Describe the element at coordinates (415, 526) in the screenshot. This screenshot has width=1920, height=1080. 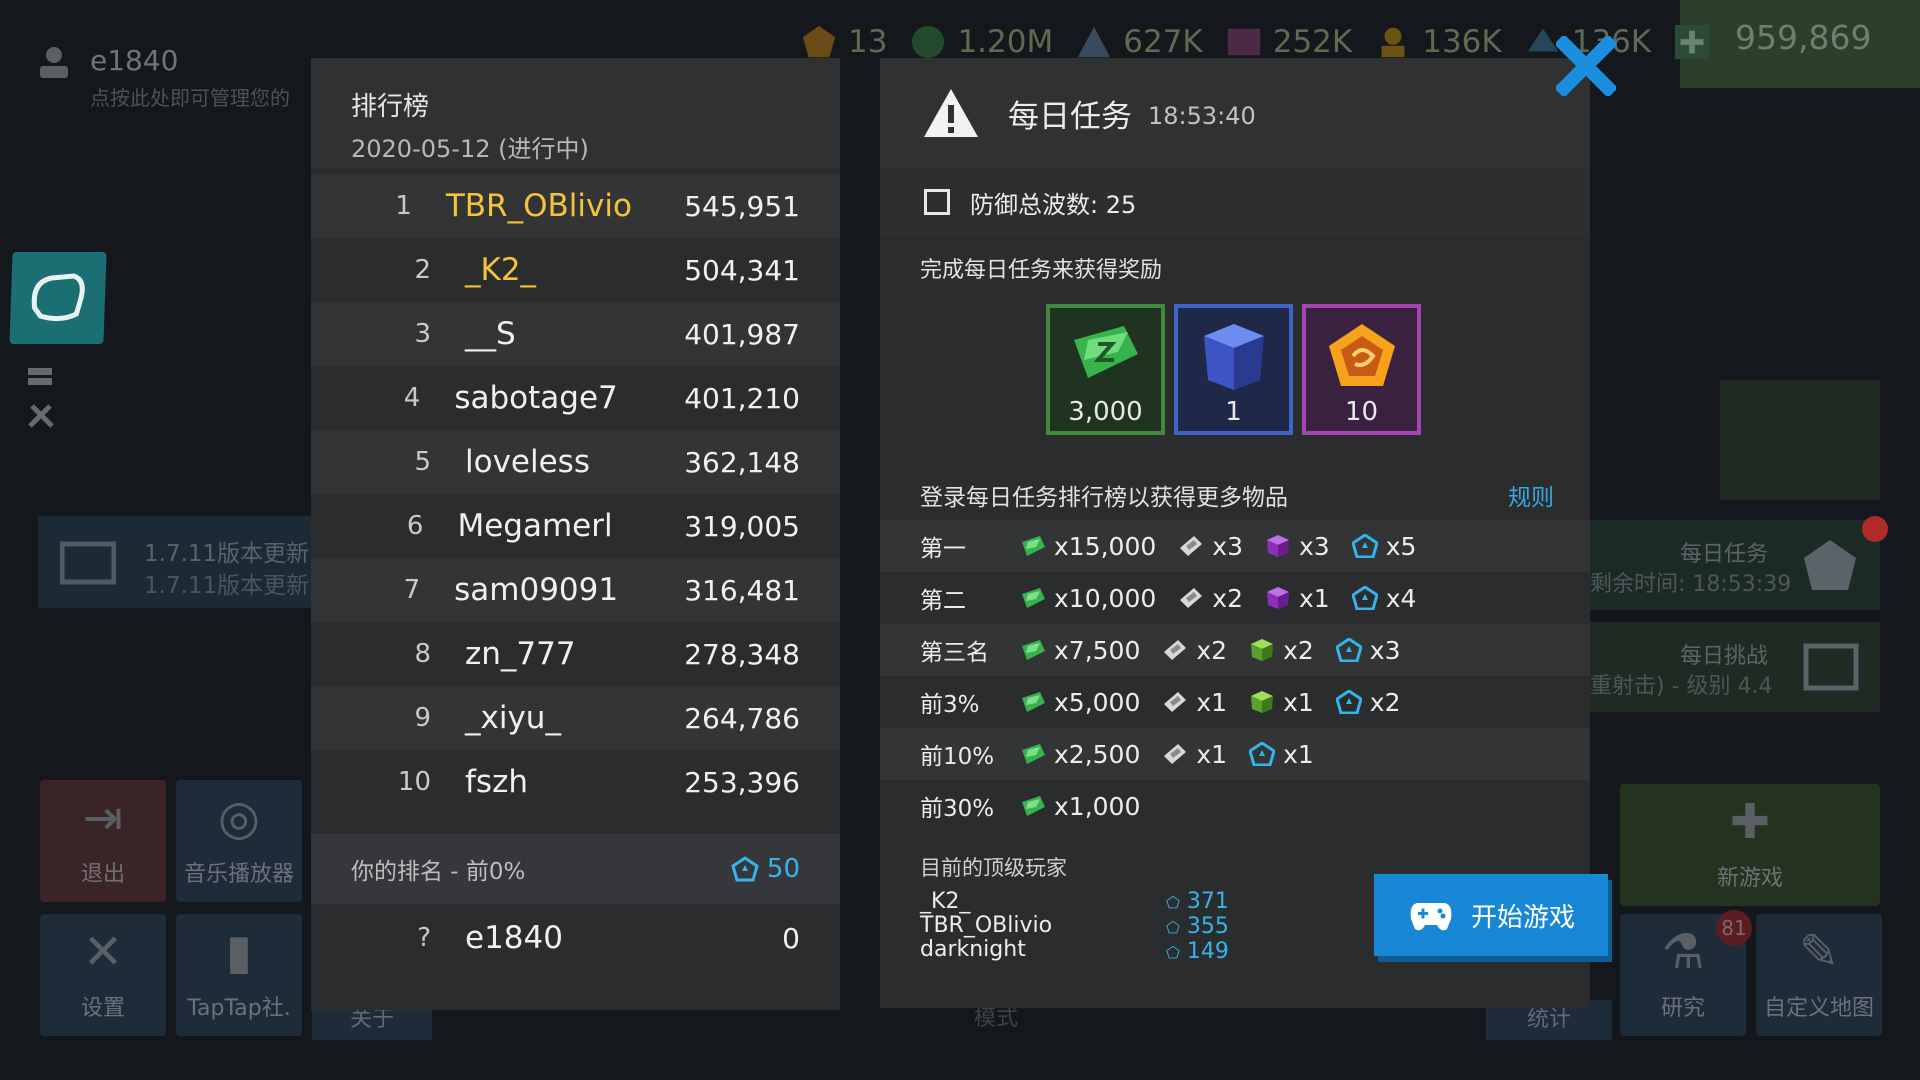
I see `rank-number: 6` at that location.